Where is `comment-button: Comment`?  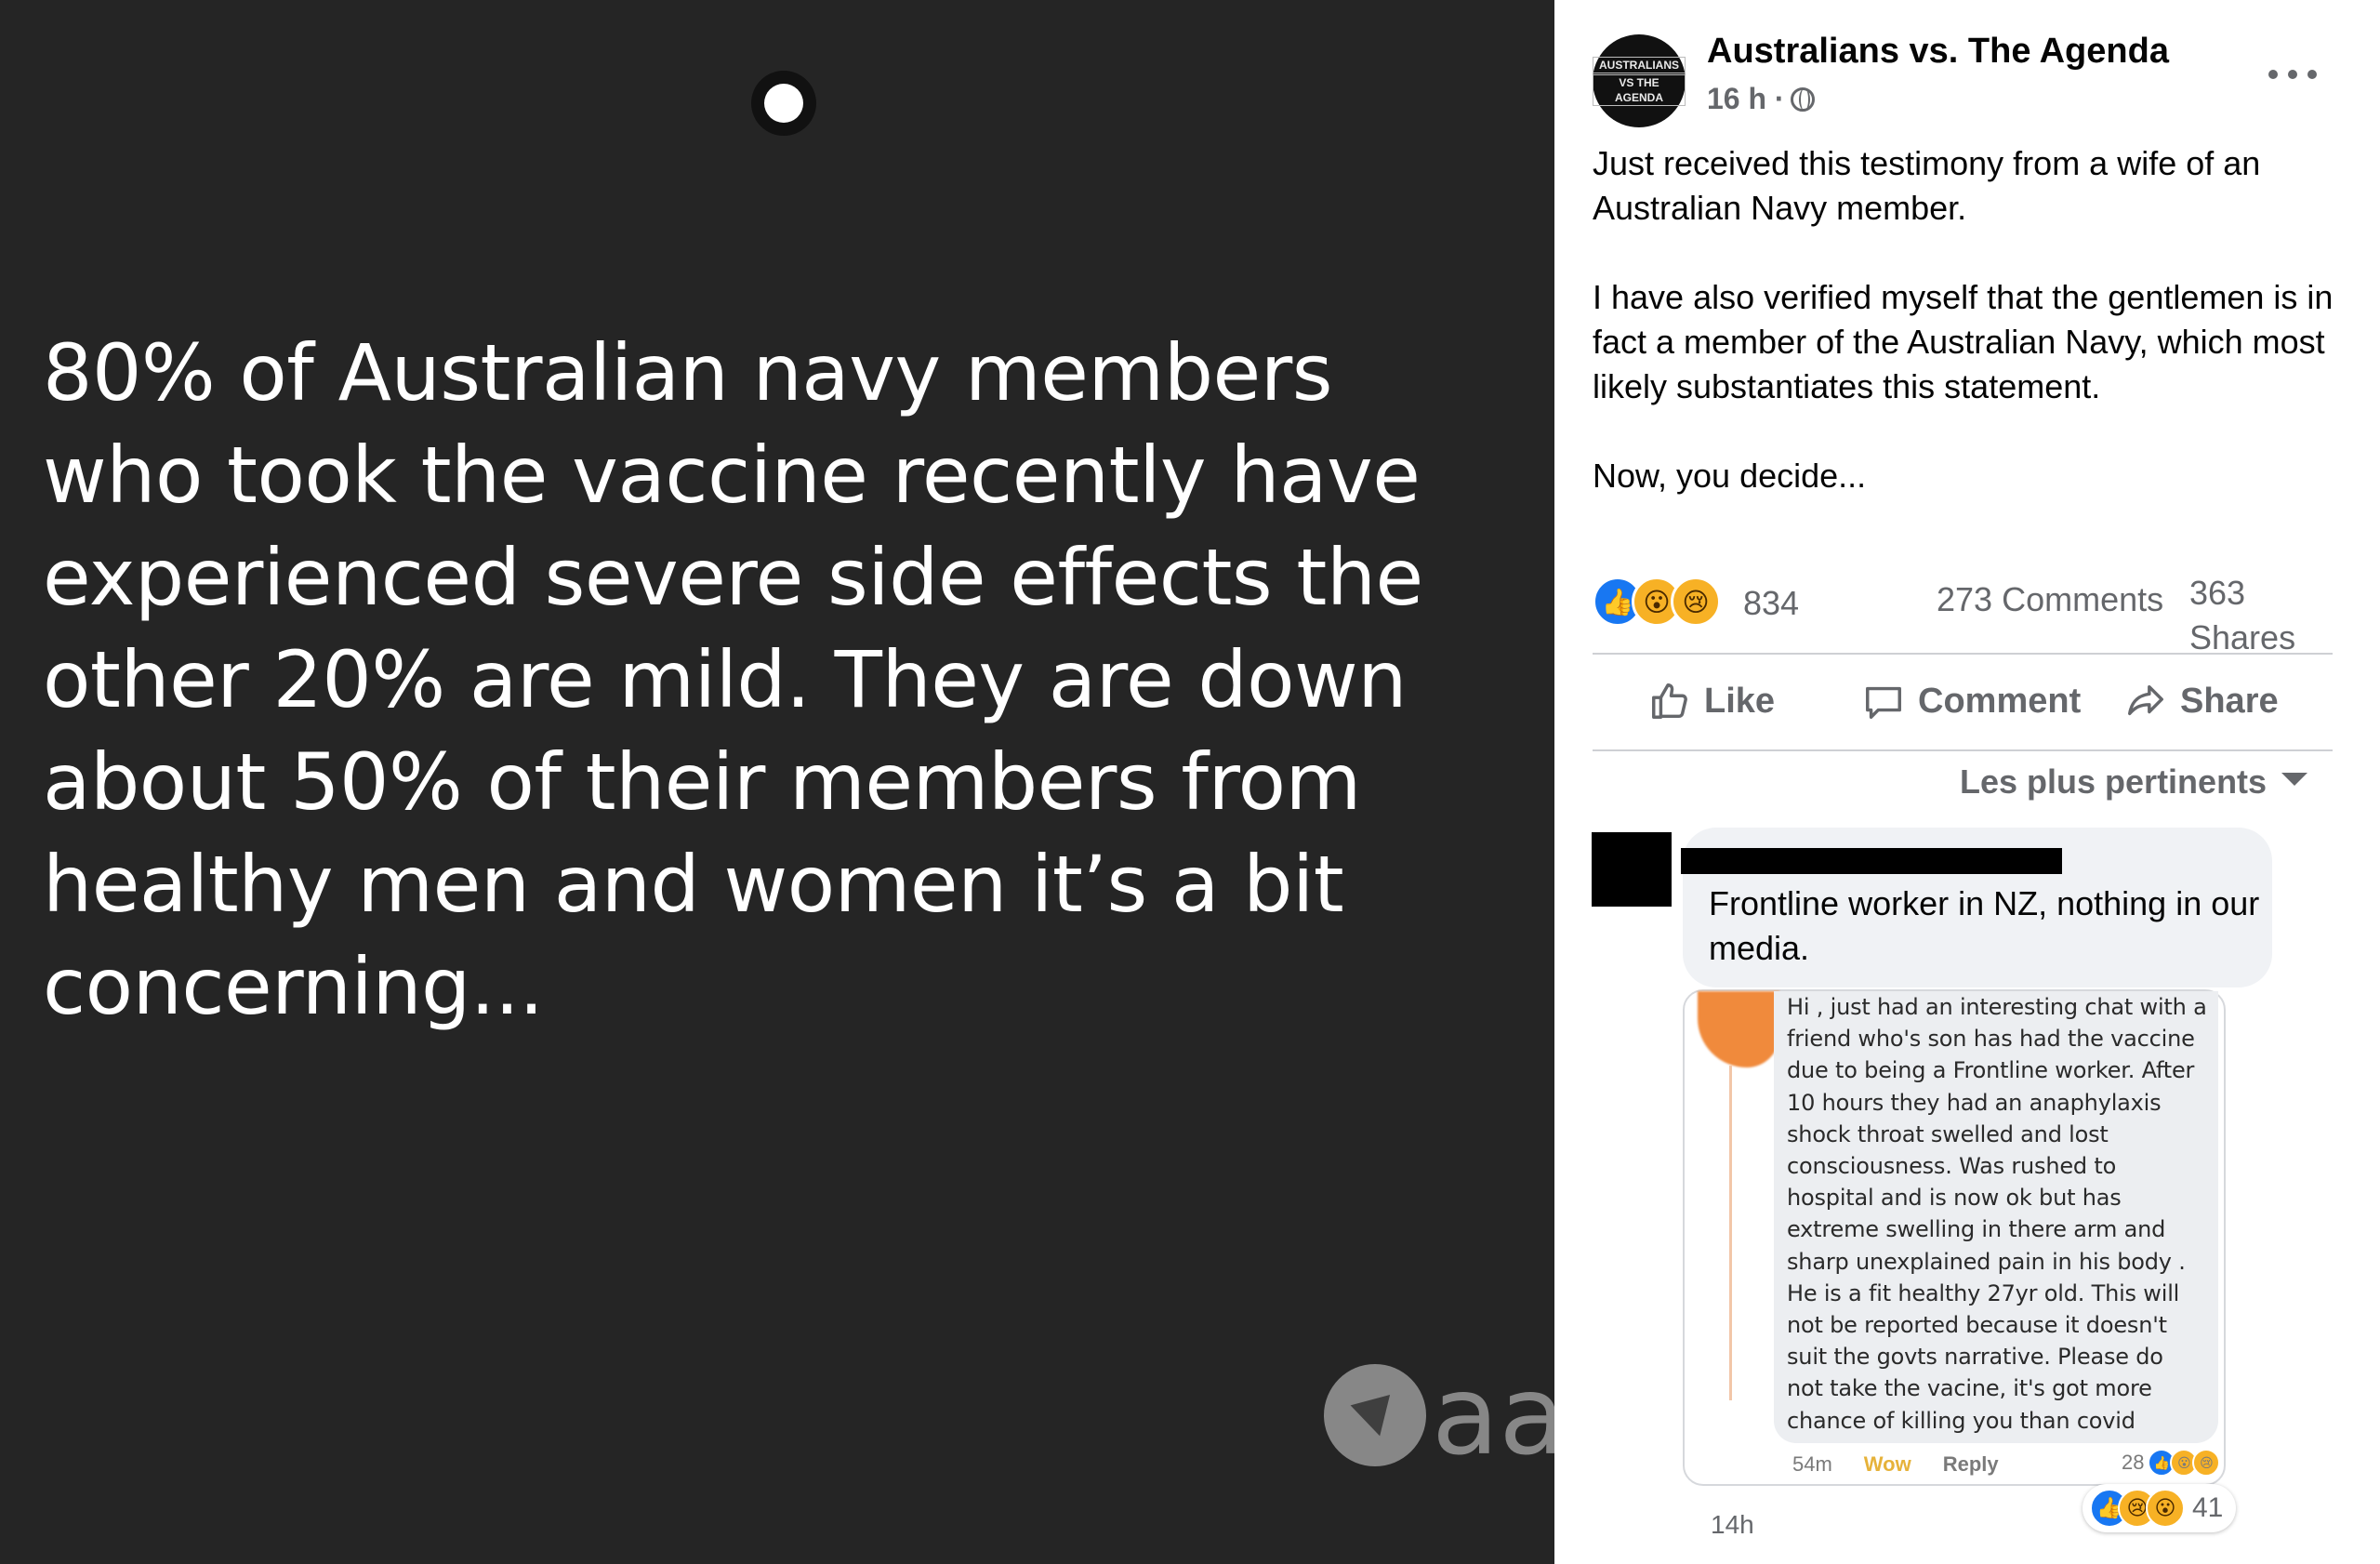 comment-button: Comment is located at coordinates (1971, 702).